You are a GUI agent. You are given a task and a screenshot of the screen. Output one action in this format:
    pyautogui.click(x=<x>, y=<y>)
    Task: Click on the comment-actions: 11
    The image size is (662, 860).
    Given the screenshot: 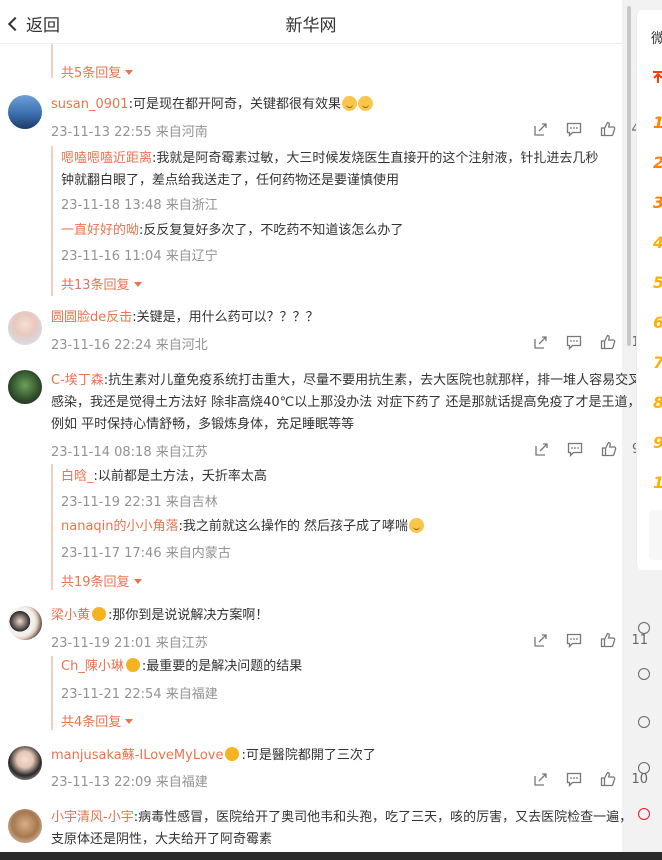 What is the action you would take?
    pyautogui.click(x=585, y=640)
    